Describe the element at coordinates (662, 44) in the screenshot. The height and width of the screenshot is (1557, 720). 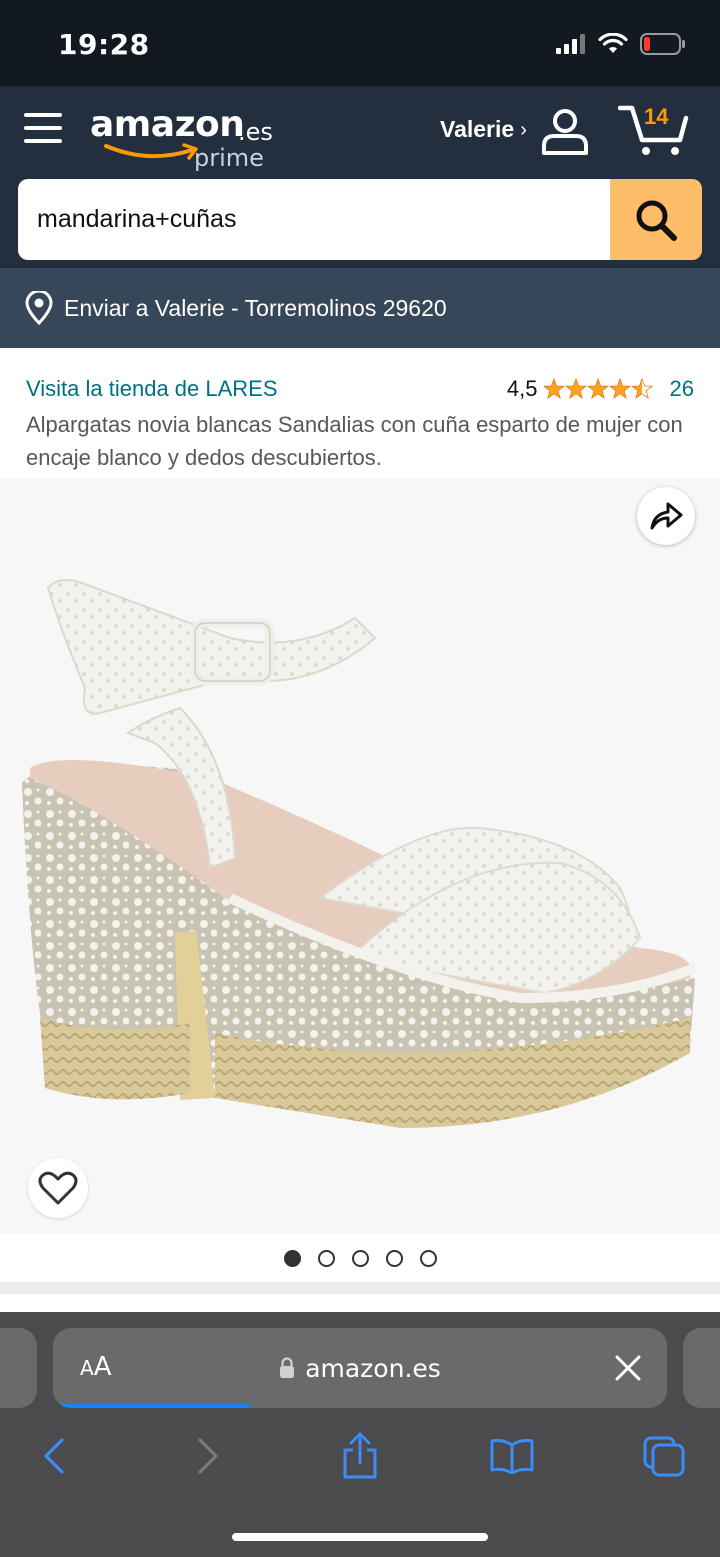
I see `battery-low-icon` at that location.